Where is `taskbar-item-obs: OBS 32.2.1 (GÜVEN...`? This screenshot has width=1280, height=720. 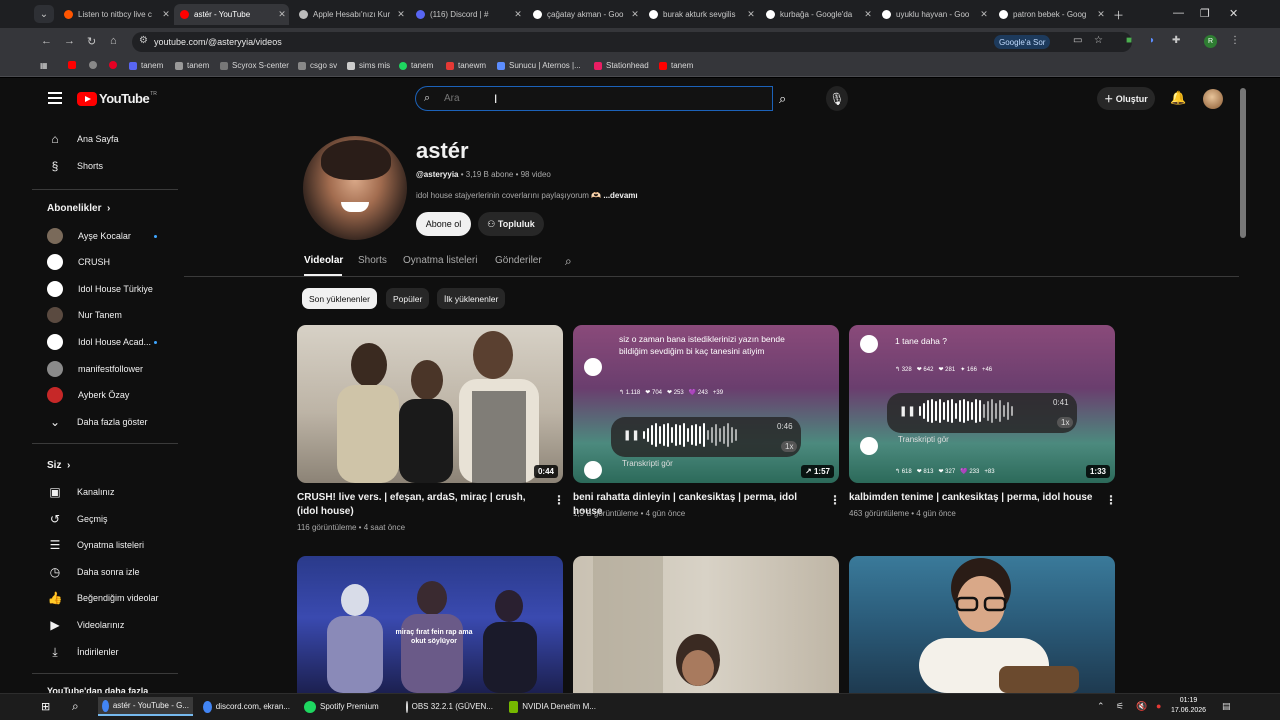 taskbar-item-obs: OBS 32.2.1 (GÜVEN... is located at coordinates (449, 706).